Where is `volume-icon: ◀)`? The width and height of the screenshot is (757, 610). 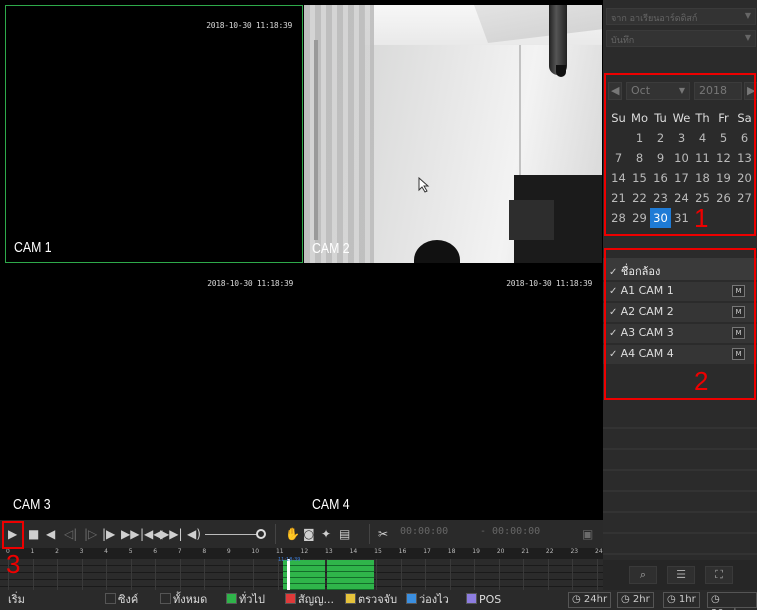
volume-icon: ◀) is located at coordinates (194, 534).